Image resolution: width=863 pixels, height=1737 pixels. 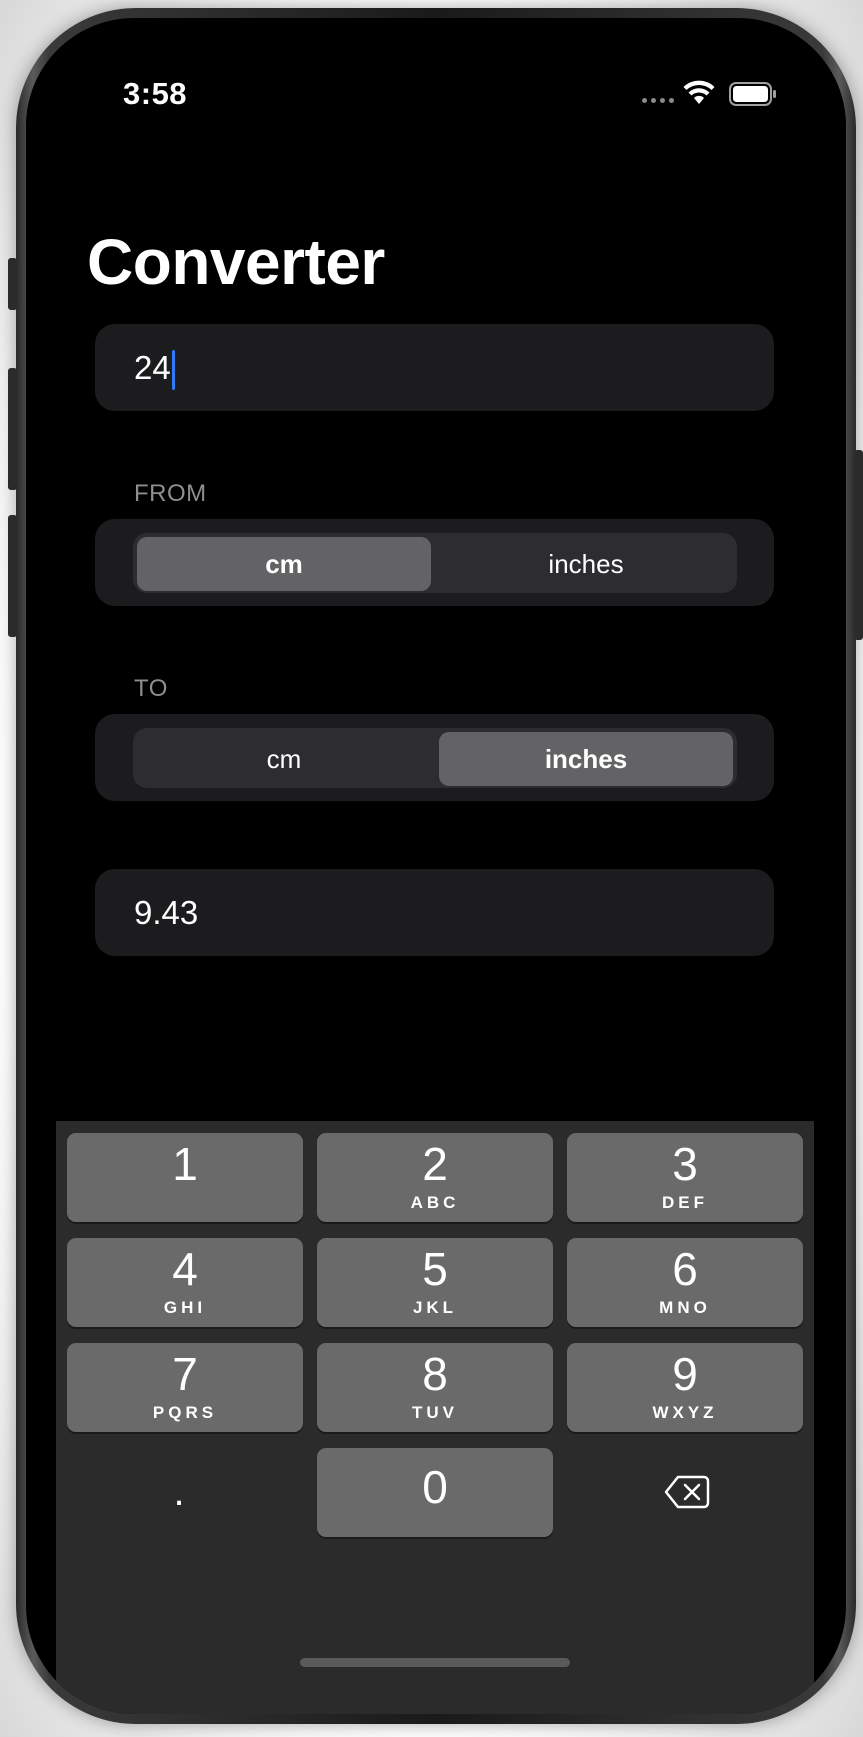 I want to click on key-8-letters: TUV, so click(x=435, y=1412).